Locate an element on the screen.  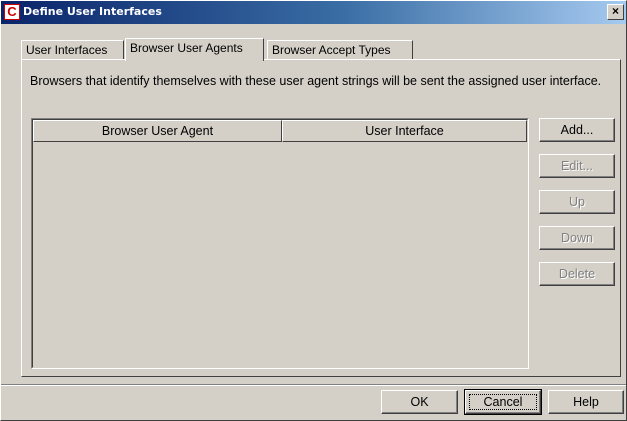
tab-browser-accept-types: Browser Accept Types is located at coordinates (340, 50).